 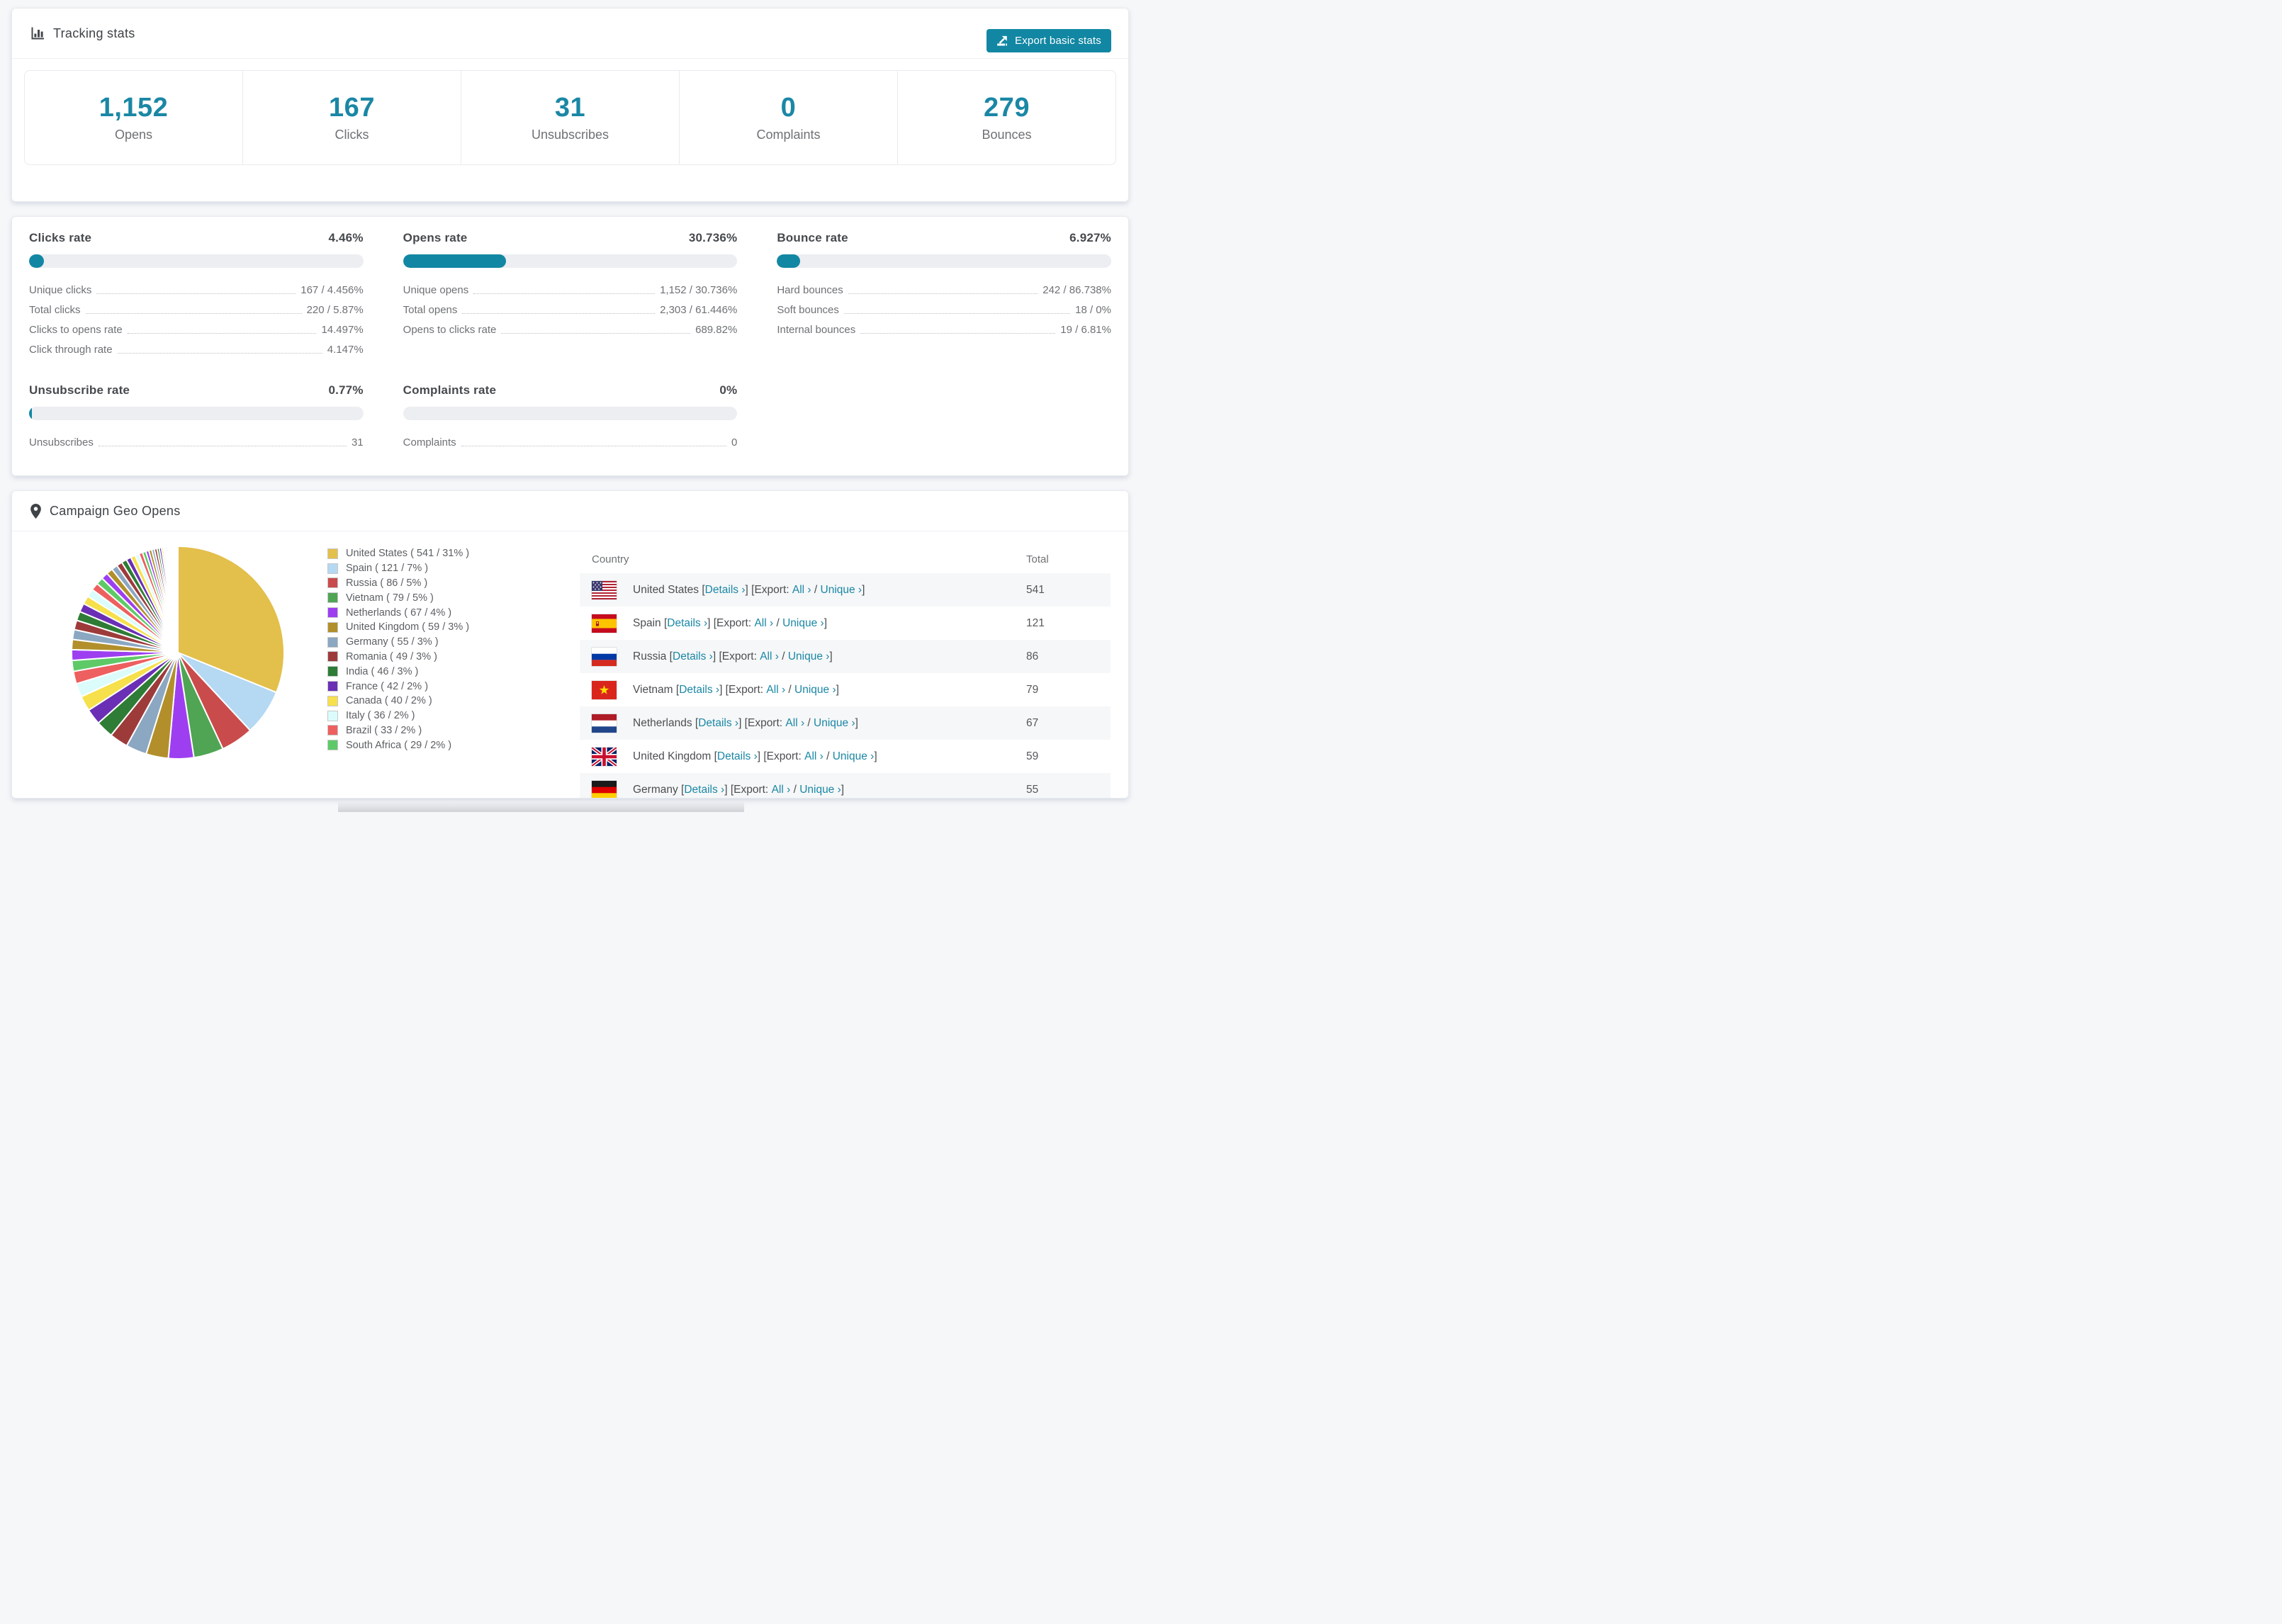 I want to click on legend-item: Vietnam ( 79 / 5% ), so click(x=398, y=598).